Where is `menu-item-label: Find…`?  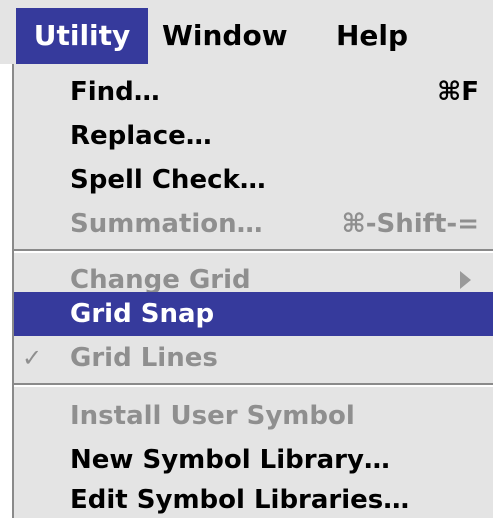
menu-item-label: Find… is located at coordinates (115, 92).